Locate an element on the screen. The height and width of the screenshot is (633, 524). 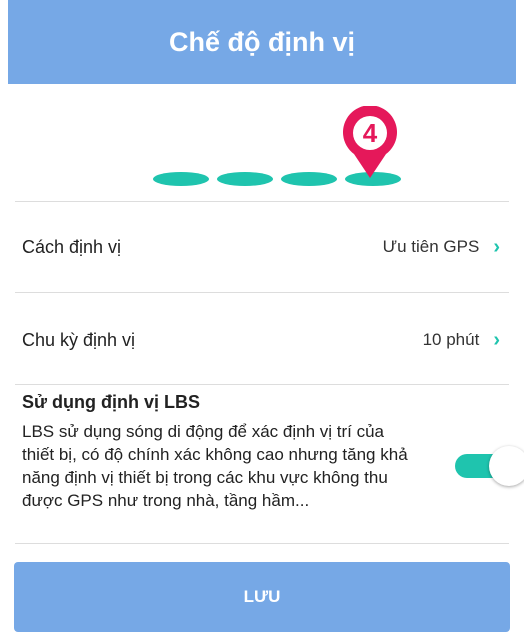
setting-value-group: Ưu tiên GPS › is located at coordinates (441, 247).